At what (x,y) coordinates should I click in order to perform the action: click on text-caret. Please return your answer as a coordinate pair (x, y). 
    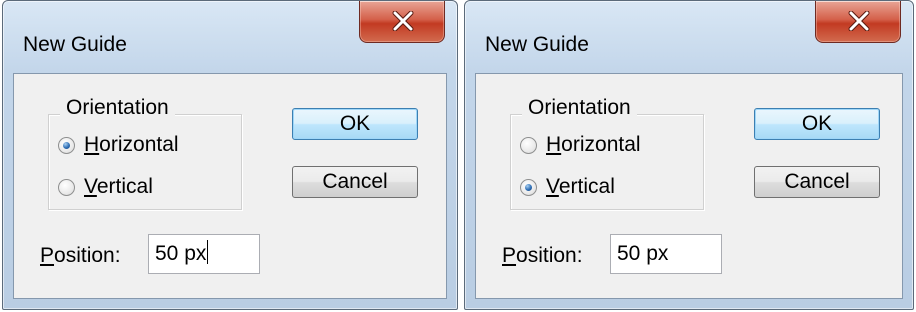
    Looking at the image, I should click on (208, 252).